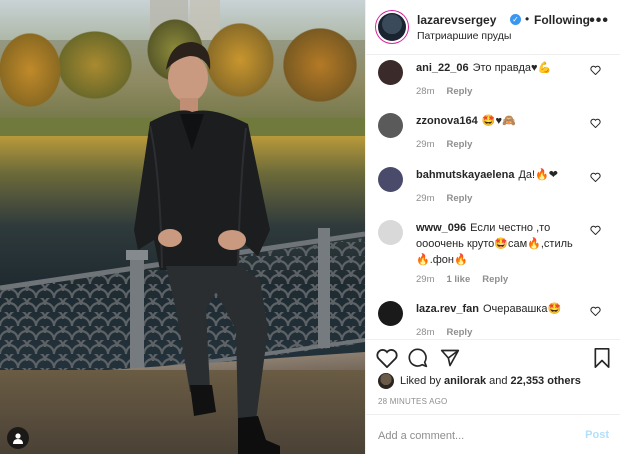 This screenshot has height=455, width=620. Describe the element at coordinates (441, 228) in the screenshot. I see `comment-username: www_096` at that location.